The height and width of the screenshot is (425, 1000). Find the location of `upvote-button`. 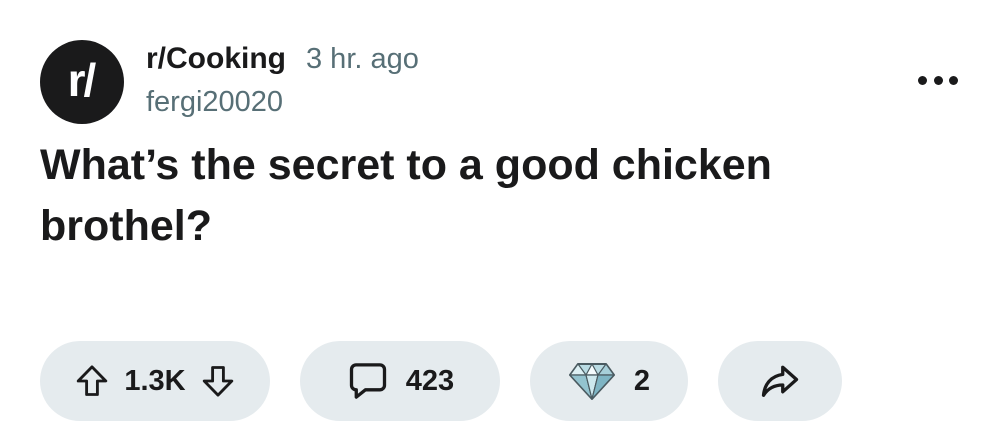

upvote-button is located at coordinates (92, 381).